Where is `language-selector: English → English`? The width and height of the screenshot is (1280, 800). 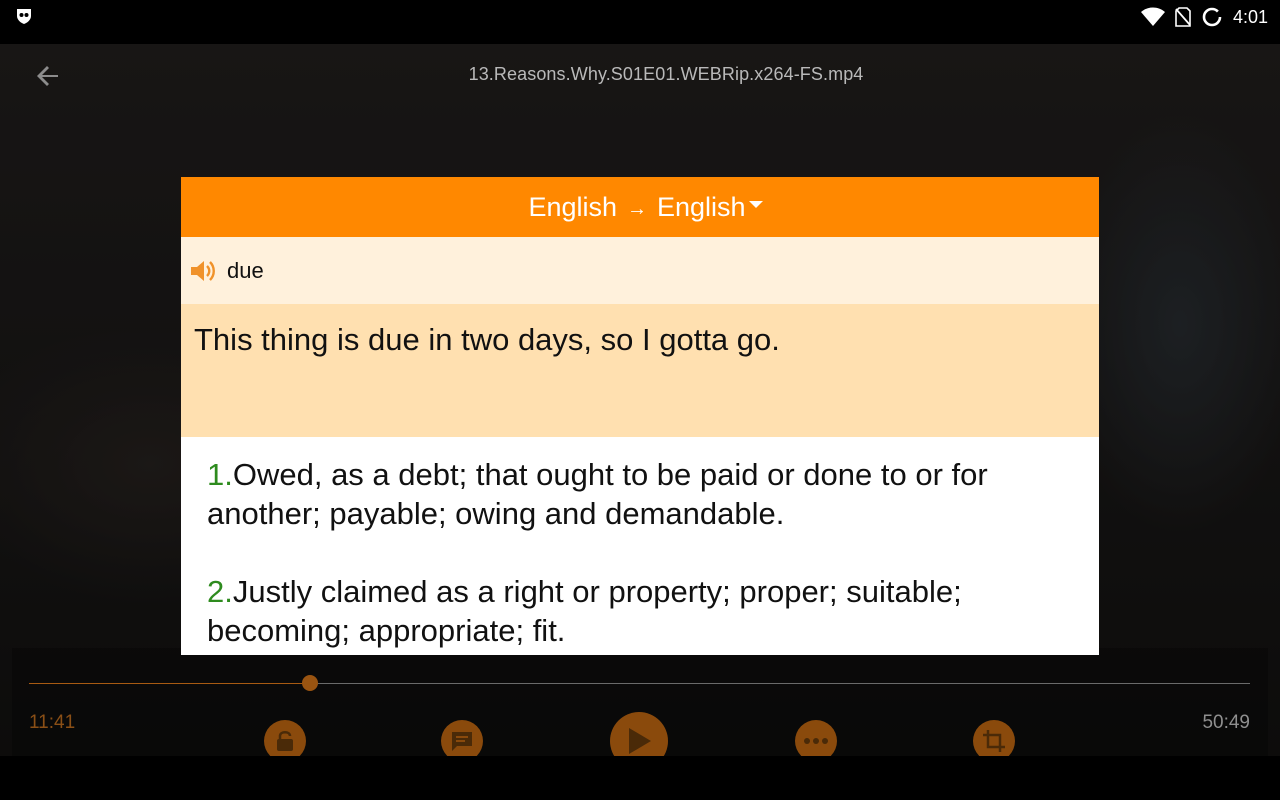 language-selector: English → English is located at coordinates (640, 207).